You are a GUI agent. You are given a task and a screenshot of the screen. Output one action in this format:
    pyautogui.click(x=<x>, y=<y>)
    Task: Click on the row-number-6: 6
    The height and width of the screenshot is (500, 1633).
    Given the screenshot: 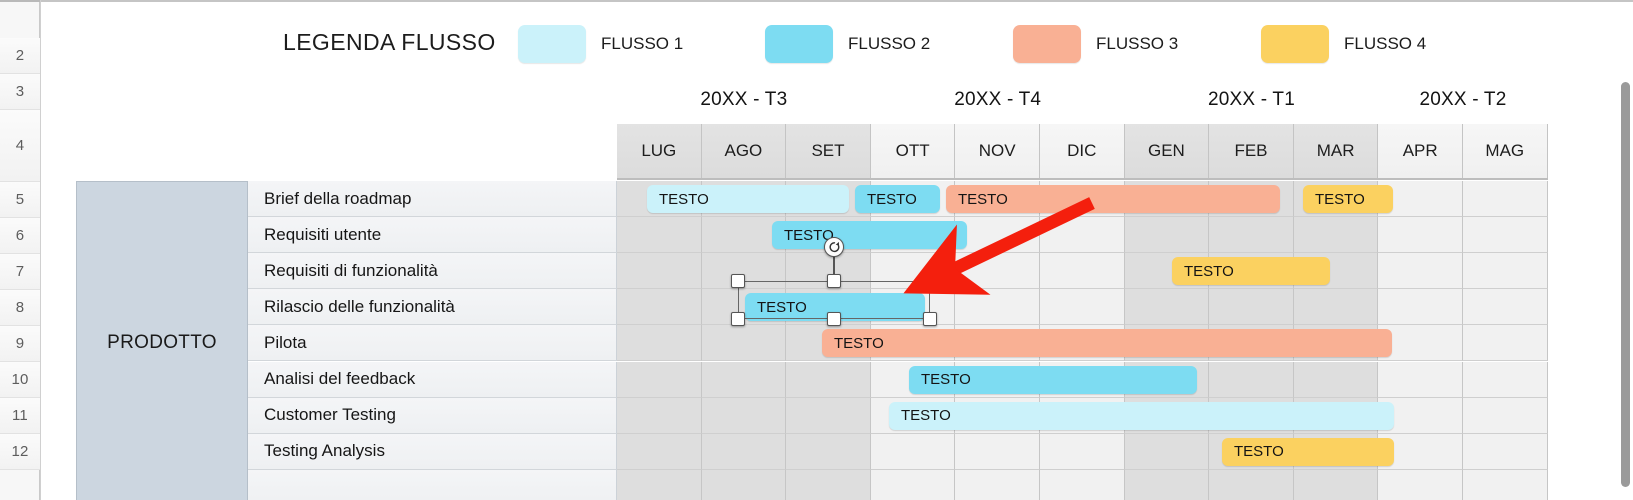 What is the action you would take?
    pyautogui.click(x=20, y=236)
    